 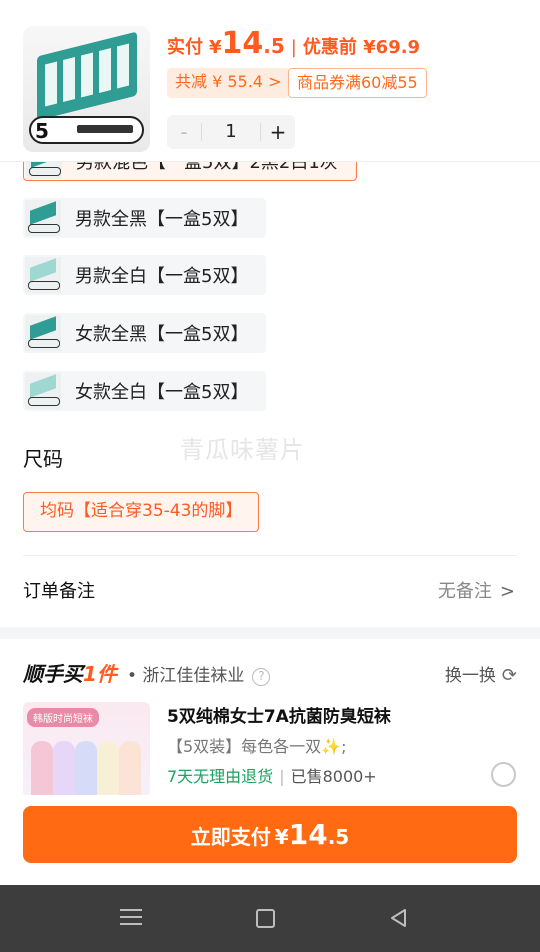 I want to click on coupon-chip: 商品券满60减55, so click(x=357, y=83).